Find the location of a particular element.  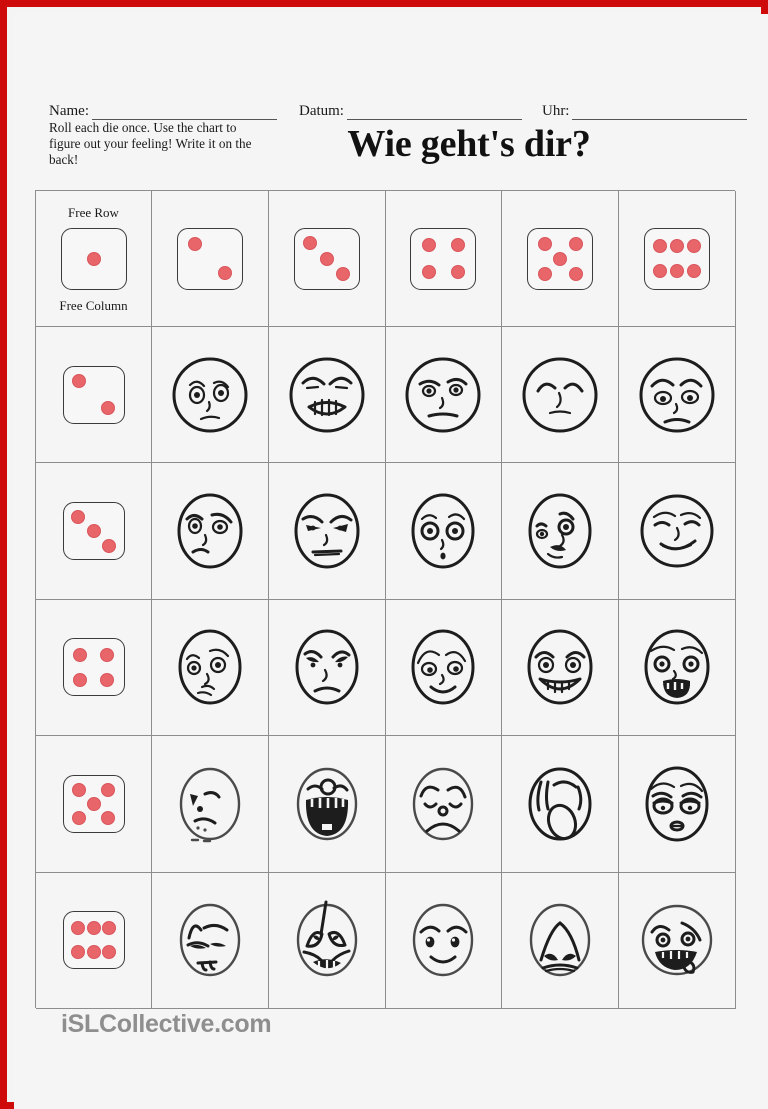

face-cell-r2c4 is located at coordinates (561, 531).